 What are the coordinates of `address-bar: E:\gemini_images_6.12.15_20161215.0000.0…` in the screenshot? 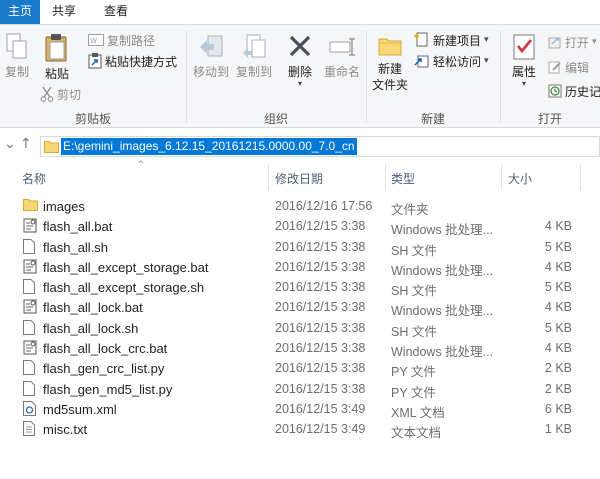 It's located at (320, 146).